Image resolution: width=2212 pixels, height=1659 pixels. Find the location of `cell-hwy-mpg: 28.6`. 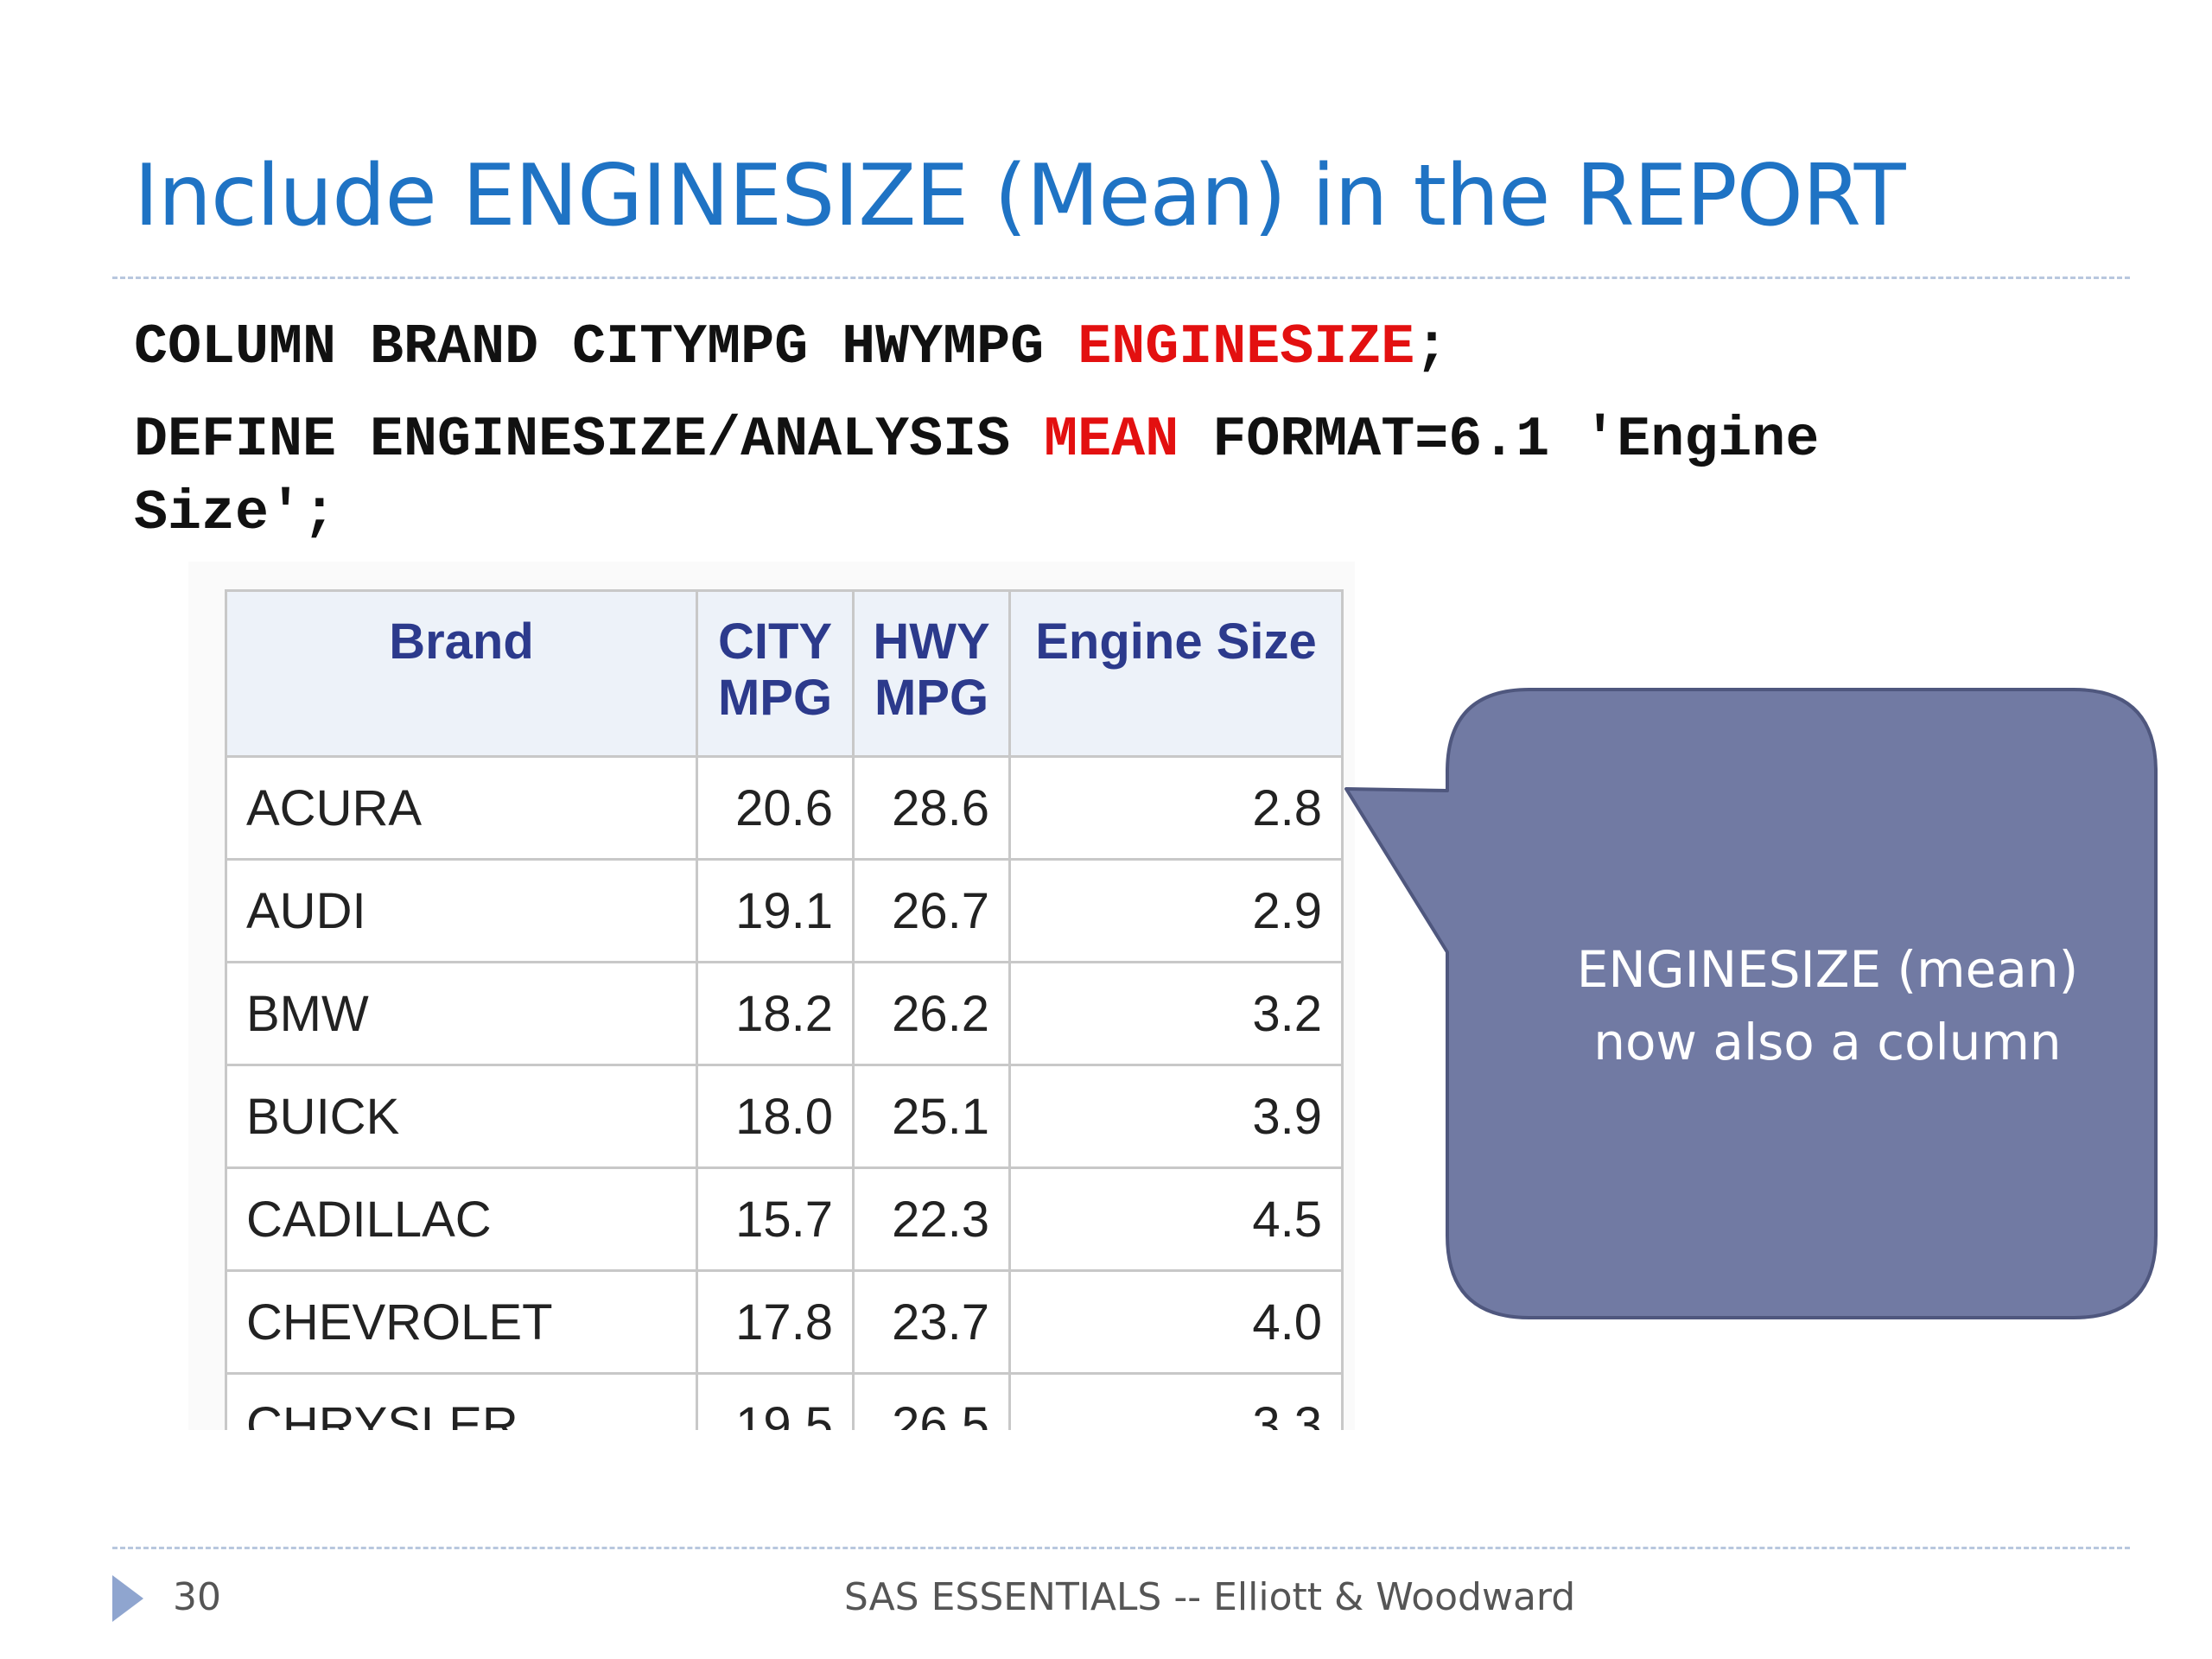

cell-hwy-mpg: 28.6 is located at coordinates (932, 808).